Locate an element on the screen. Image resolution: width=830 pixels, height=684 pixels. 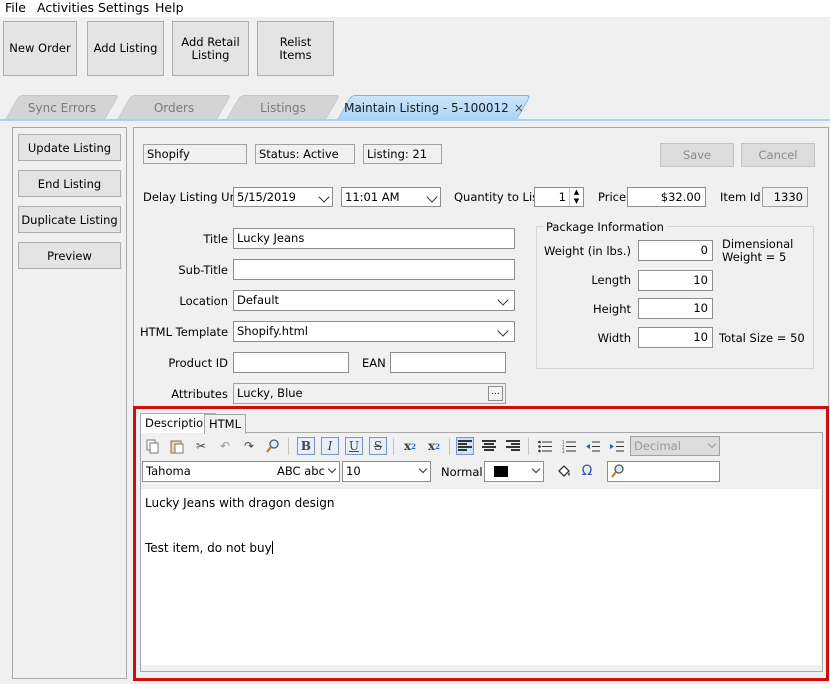
paint-bucket-icon is located at coordinates (564, 471).